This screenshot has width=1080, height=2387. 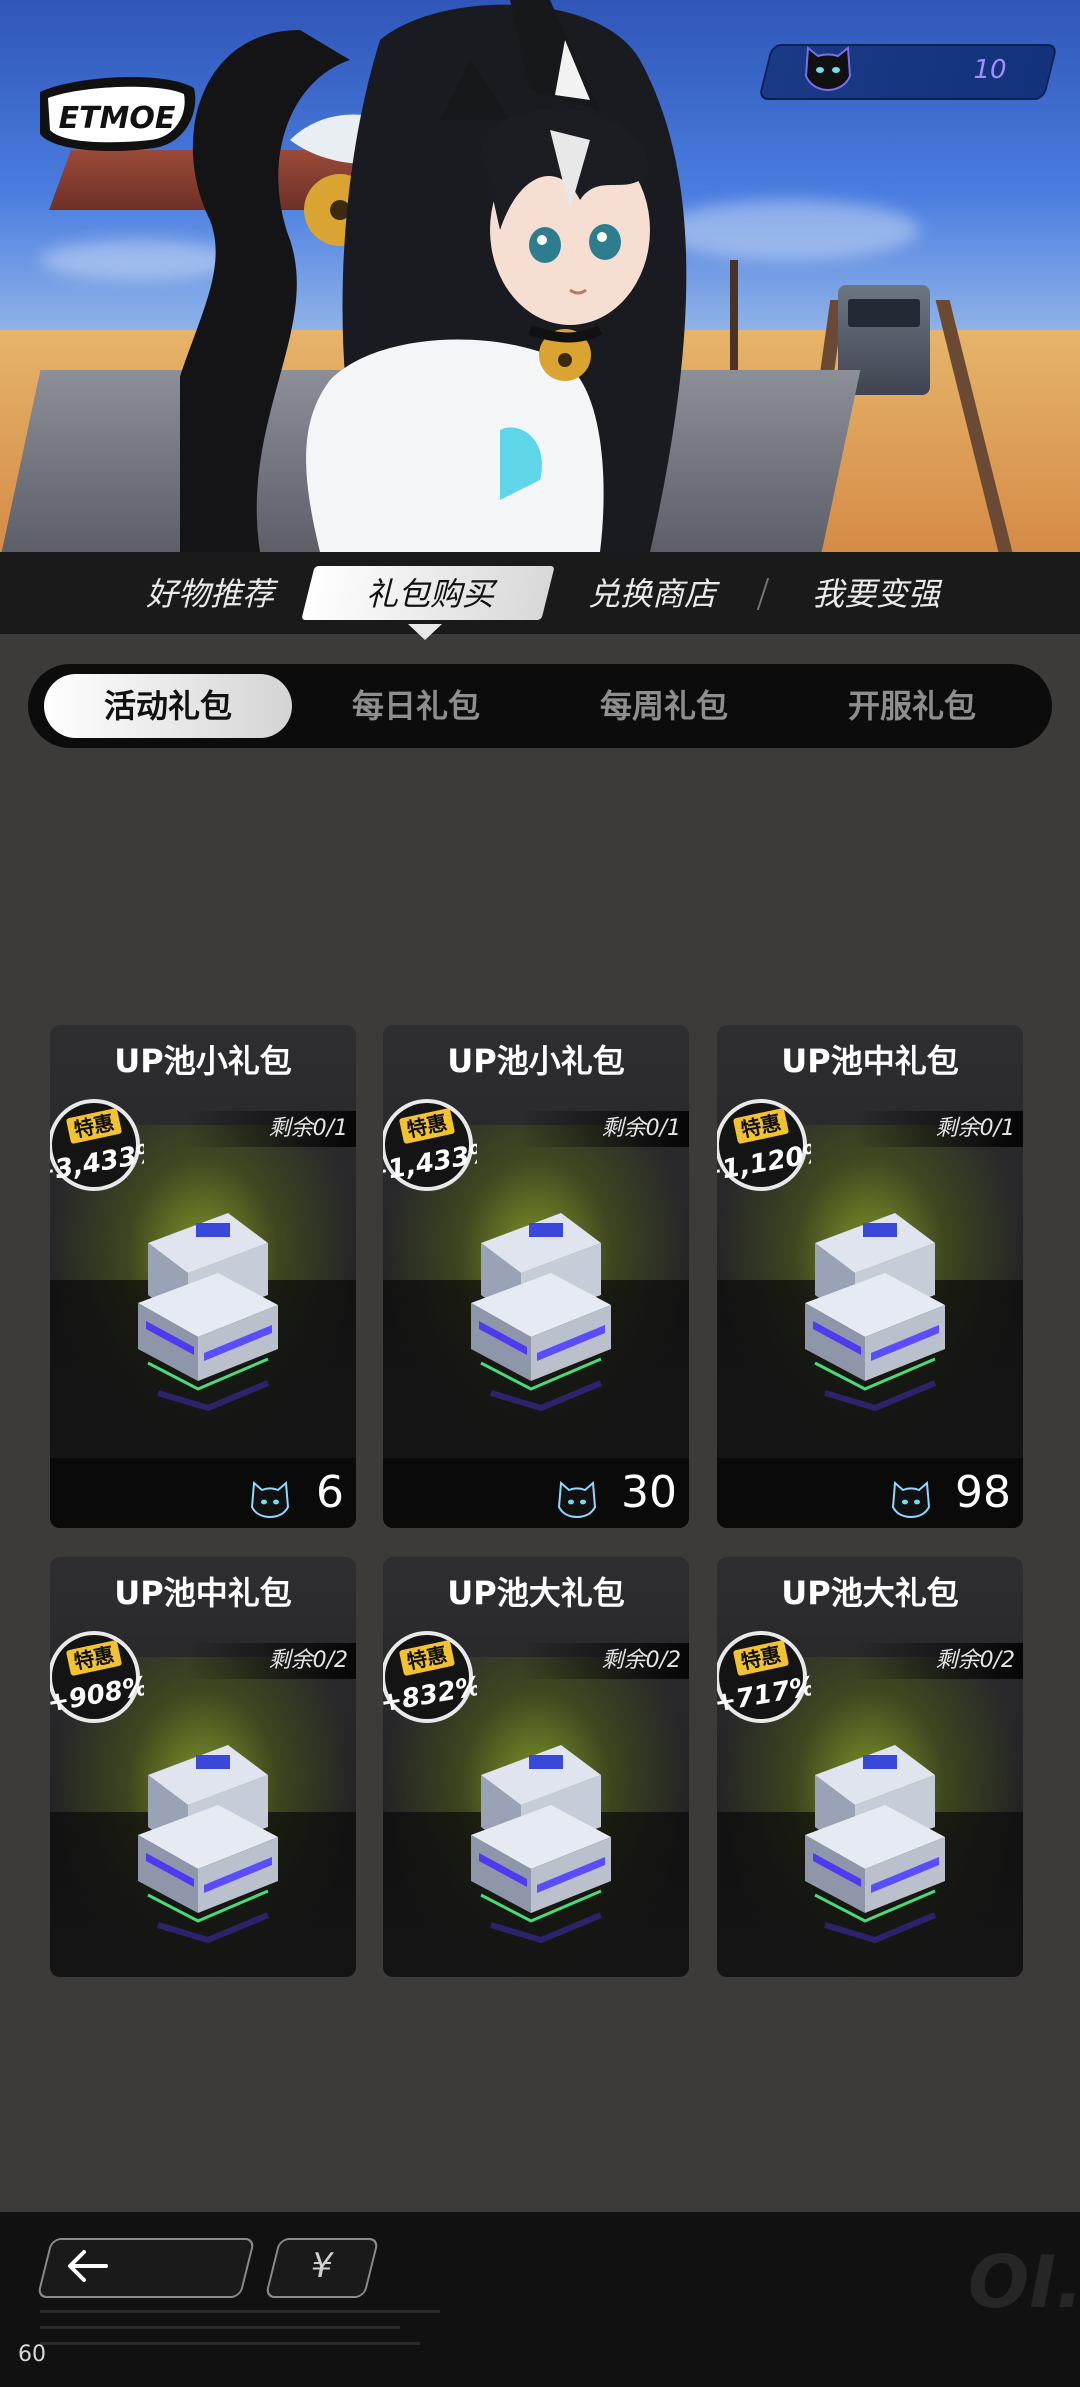 I want to click on product-card: UP池大礼包剩余0/2 特惠 +717%, so click(x=870, y=1767).